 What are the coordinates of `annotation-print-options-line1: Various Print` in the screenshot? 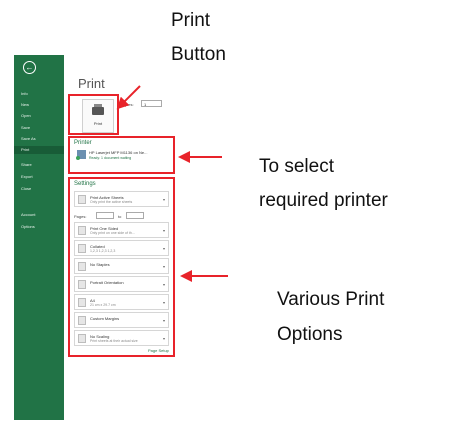 It's located at (331, 299).